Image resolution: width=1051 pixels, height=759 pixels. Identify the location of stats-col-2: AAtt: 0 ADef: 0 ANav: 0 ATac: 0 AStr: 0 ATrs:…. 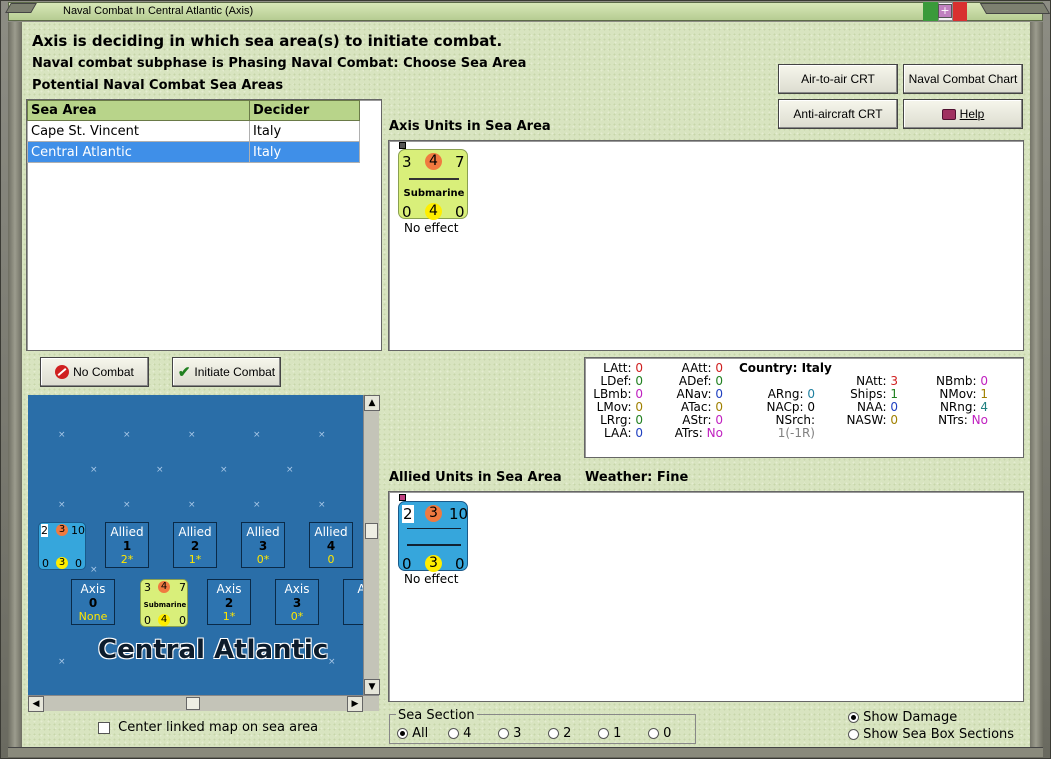
(698, 401).